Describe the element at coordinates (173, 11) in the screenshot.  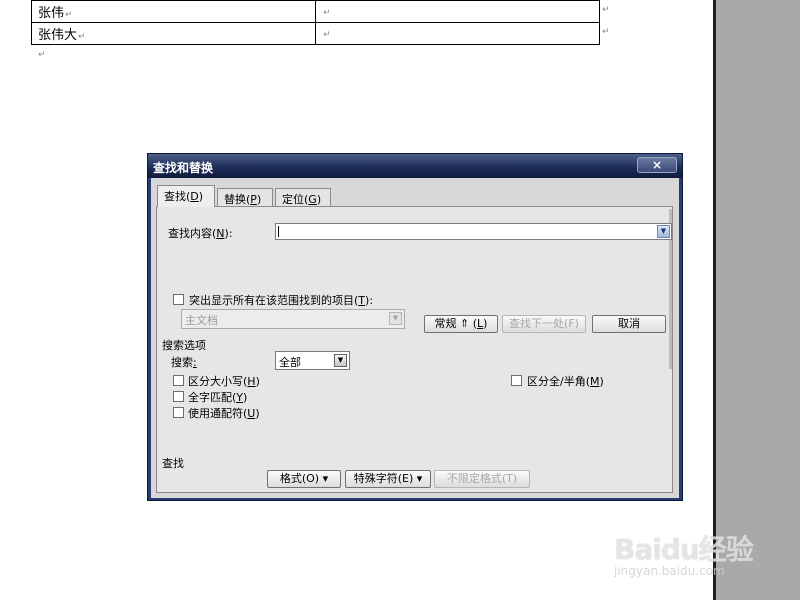
I see `table-cell: 张伟↵` at that location.